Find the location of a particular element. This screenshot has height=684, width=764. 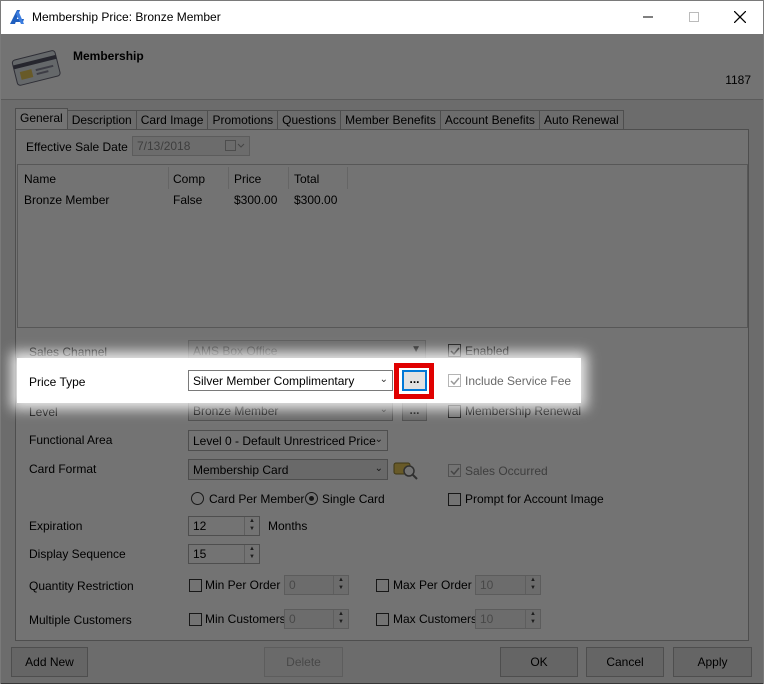

expiration-stepper: 12 ▲ ▼ is located at coordinates (224, 526).